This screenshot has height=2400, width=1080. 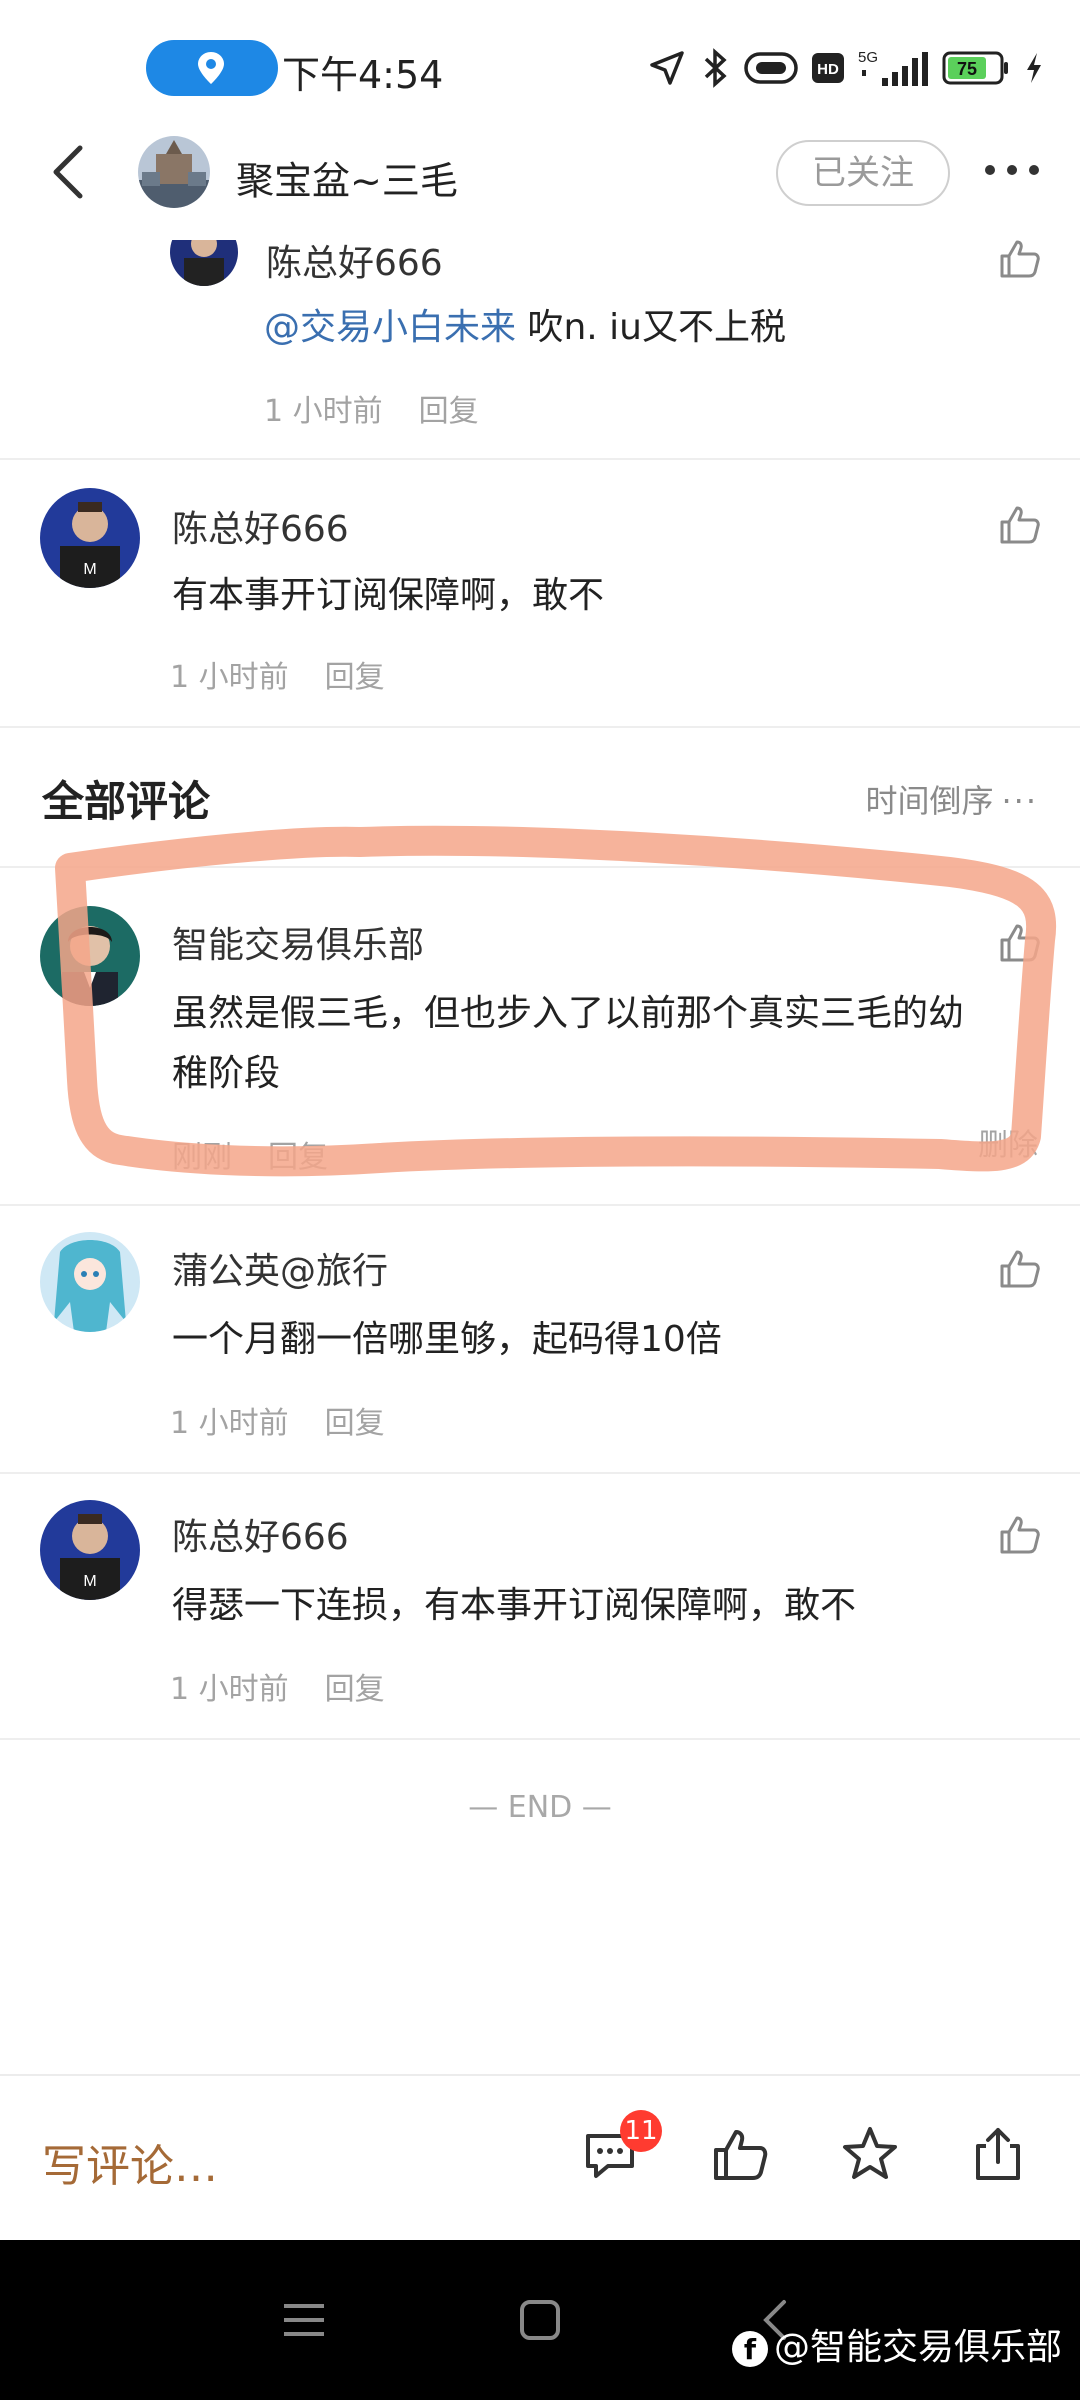 I want to click on comment-text-line-1: 虽然是假三毛，但也步入了以前那个真实三毛的幼, so click(x=568, y=1013).